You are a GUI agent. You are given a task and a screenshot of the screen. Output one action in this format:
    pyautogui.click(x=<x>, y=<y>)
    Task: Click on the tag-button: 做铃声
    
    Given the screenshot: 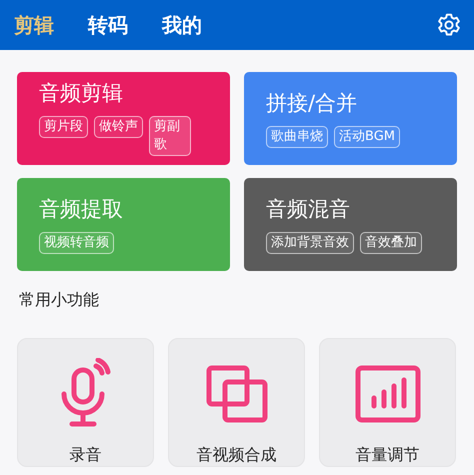 What is the action you would take?
    pyautogui.click(x=118, y=127)
    